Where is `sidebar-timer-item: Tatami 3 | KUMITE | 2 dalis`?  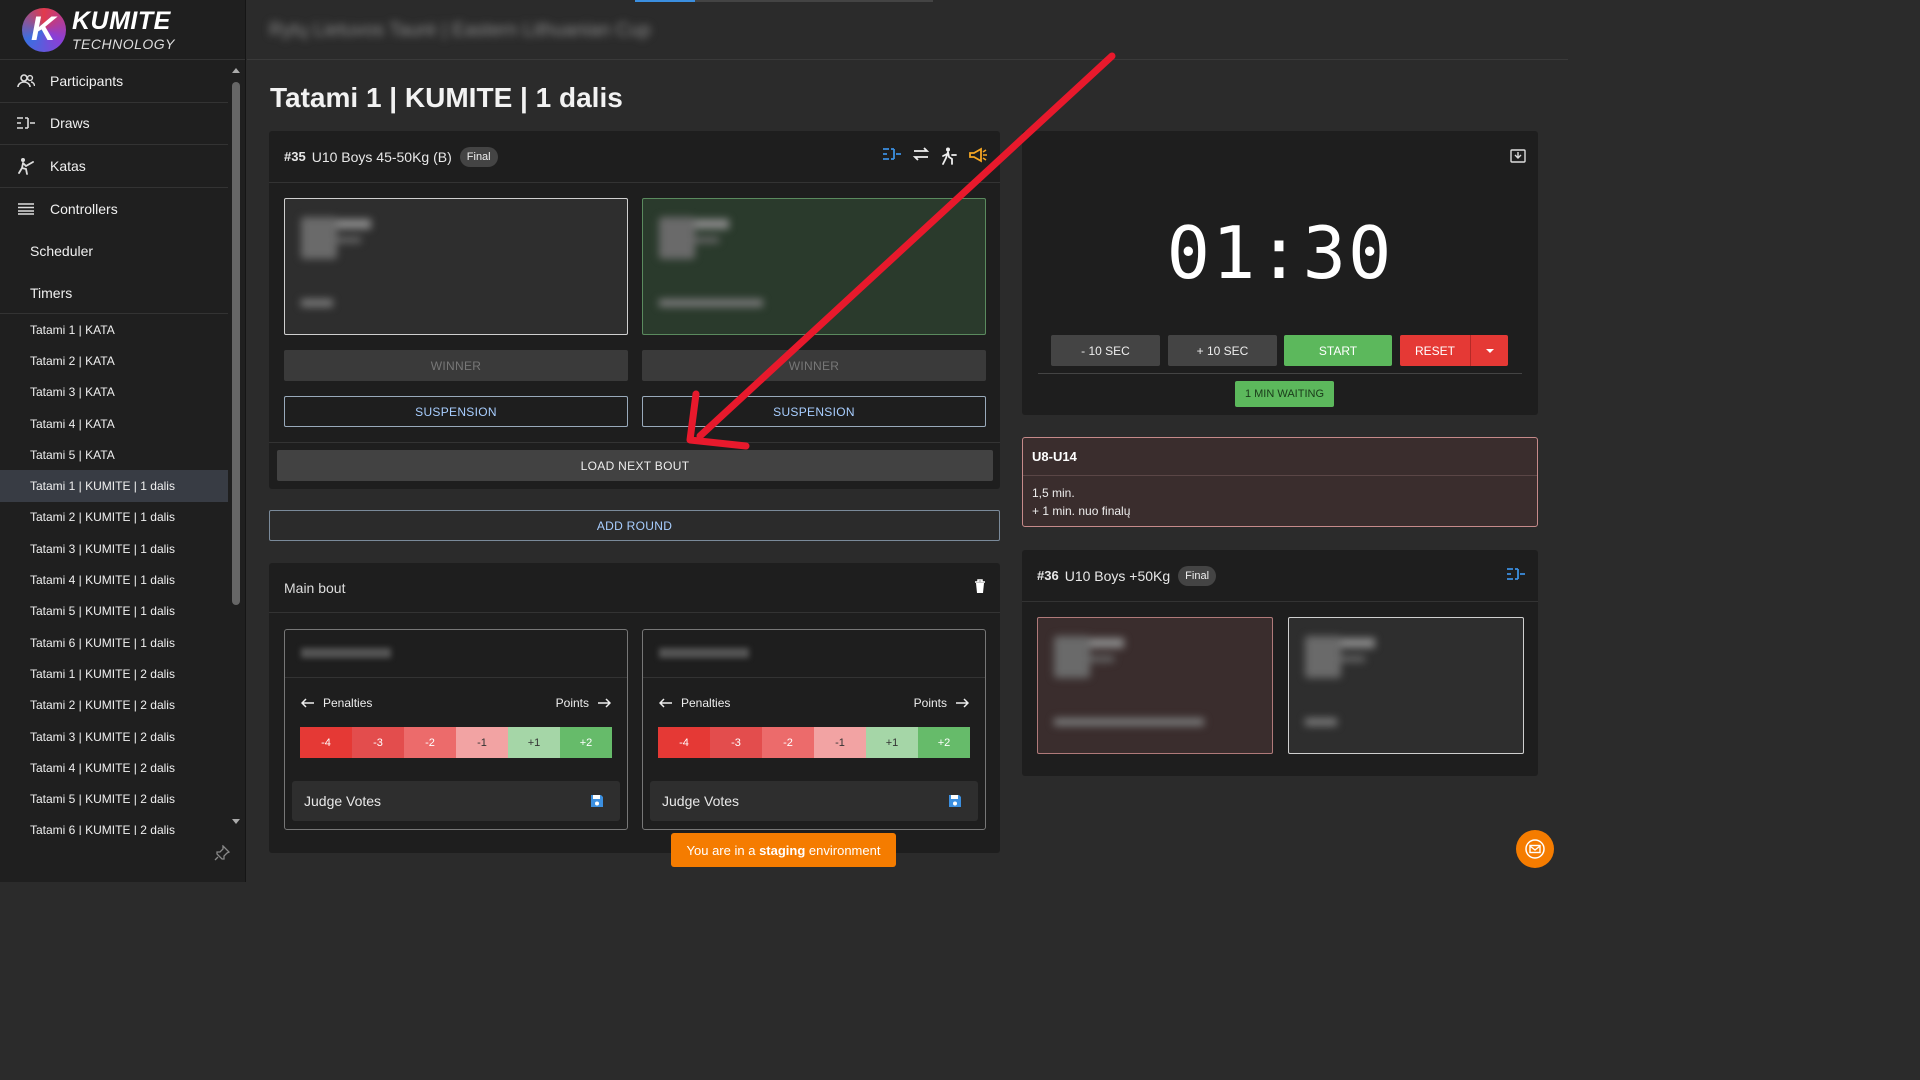 sidebar-timer-item: Tatami 3 | KUMITE | 2 dalis is located at coordinates (114, 736).